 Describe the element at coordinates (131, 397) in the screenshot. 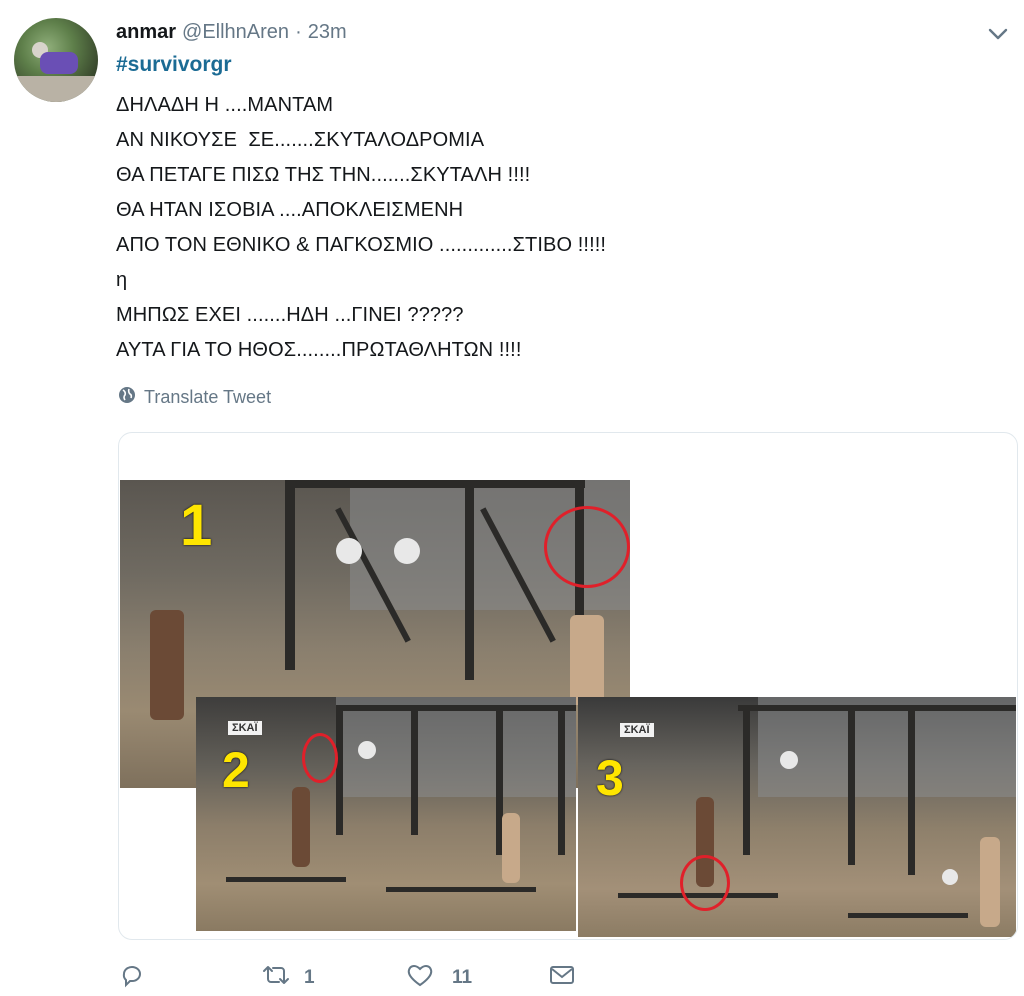

I see `globe-icon` at that location.